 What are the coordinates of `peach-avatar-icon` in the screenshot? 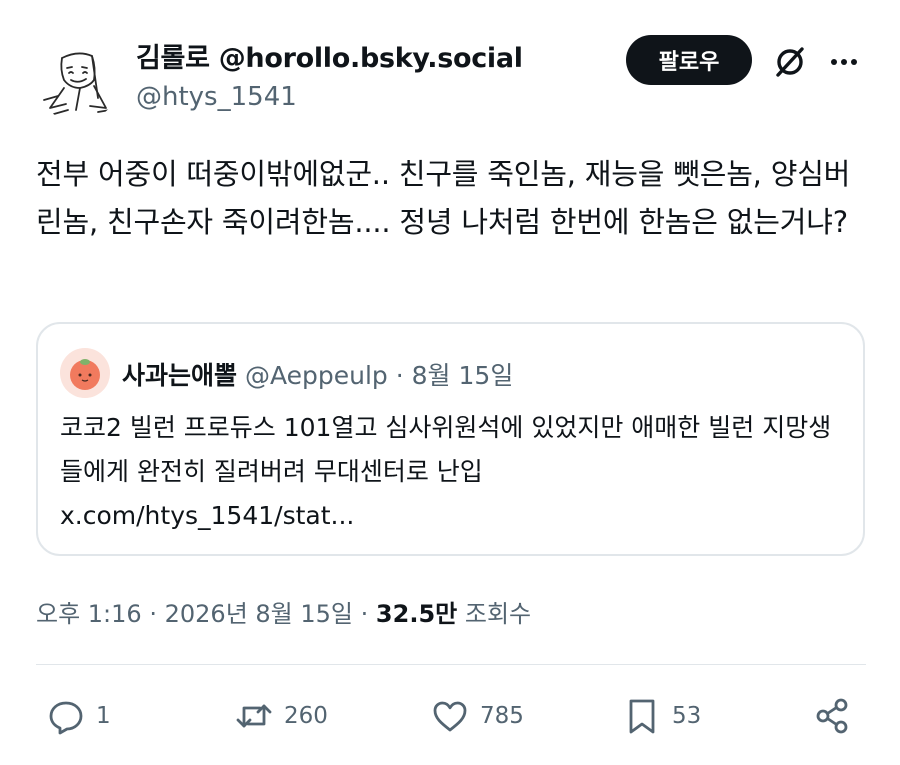 It's located at (85, 373).